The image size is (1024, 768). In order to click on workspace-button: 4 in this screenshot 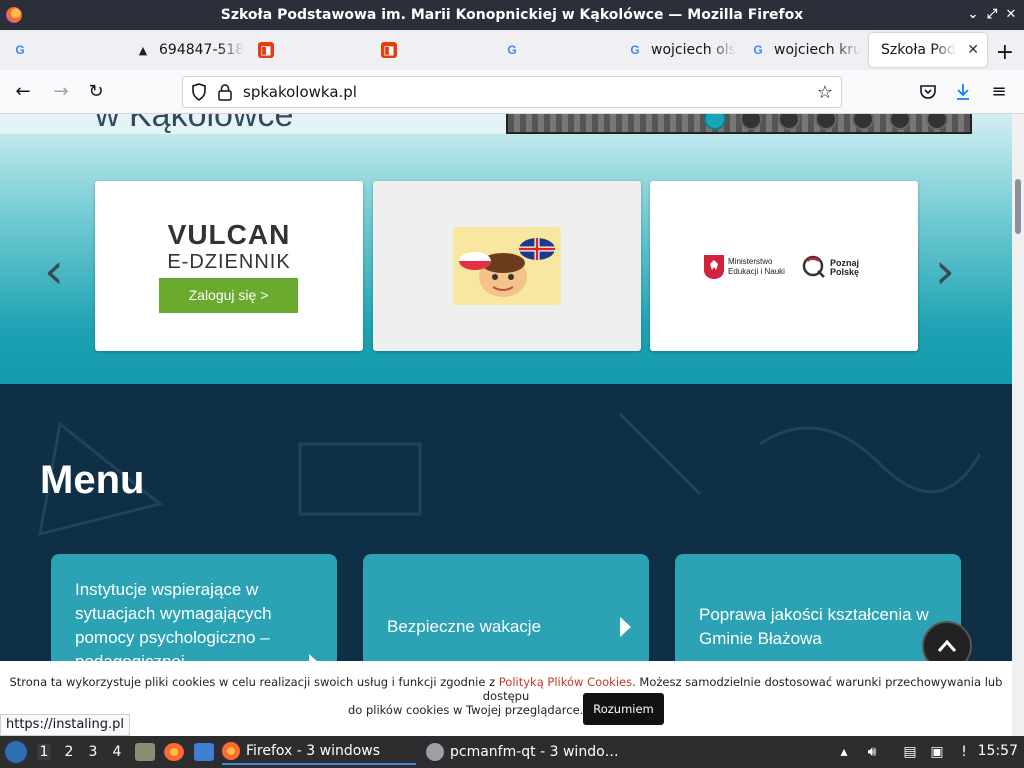, I will do `click(117, 752)`.